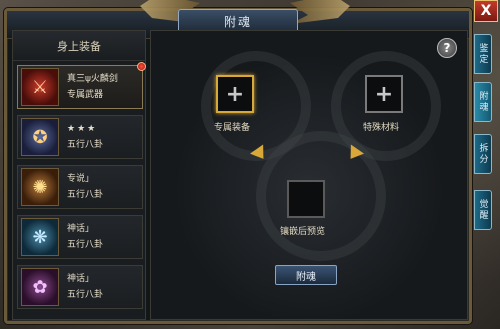 The image size is (500, 329). What do you see at coordinates (79, 46) in the screenshot?
I see `equipment-panel-header: 身上装备` at bounding box center [79, 46].